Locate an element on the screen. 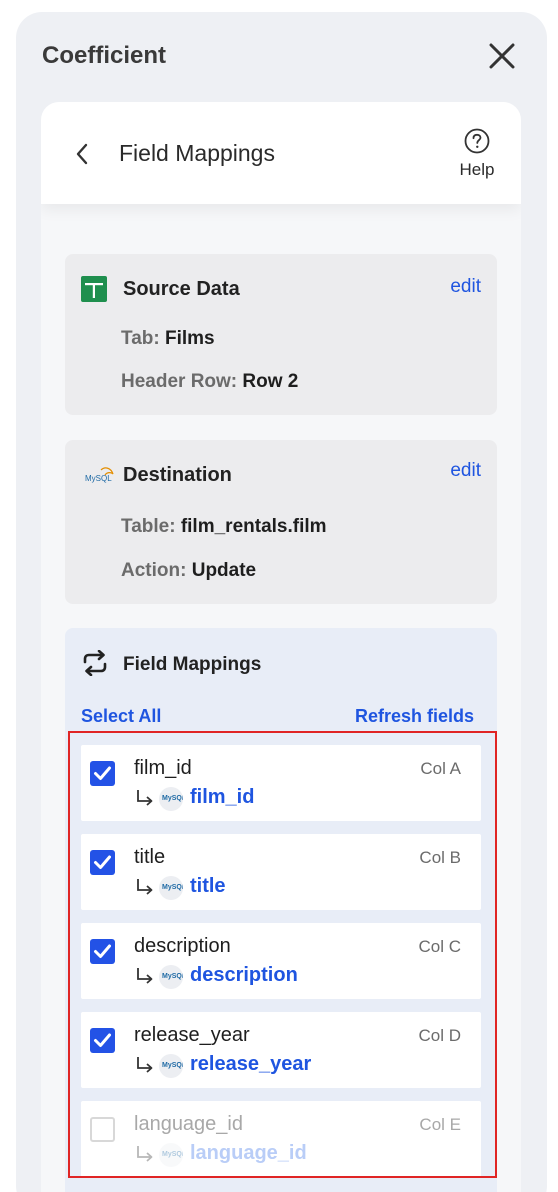 Image resolution: width=558 pixels, height=1192 pixels. mapping-row: film_id Col A MySQL film_id is located at coordinates (281, 783).